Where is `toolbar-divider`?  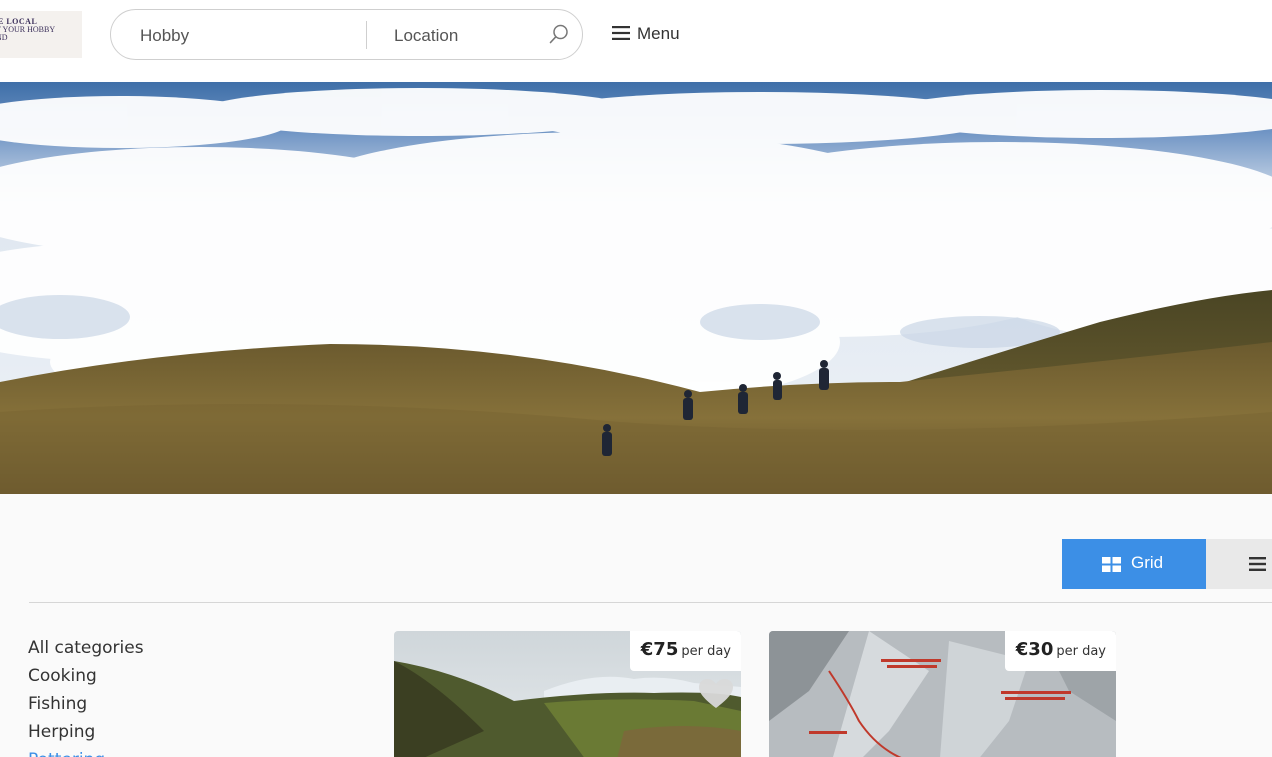
toolbar-divider is located at coordinates (650, 602).